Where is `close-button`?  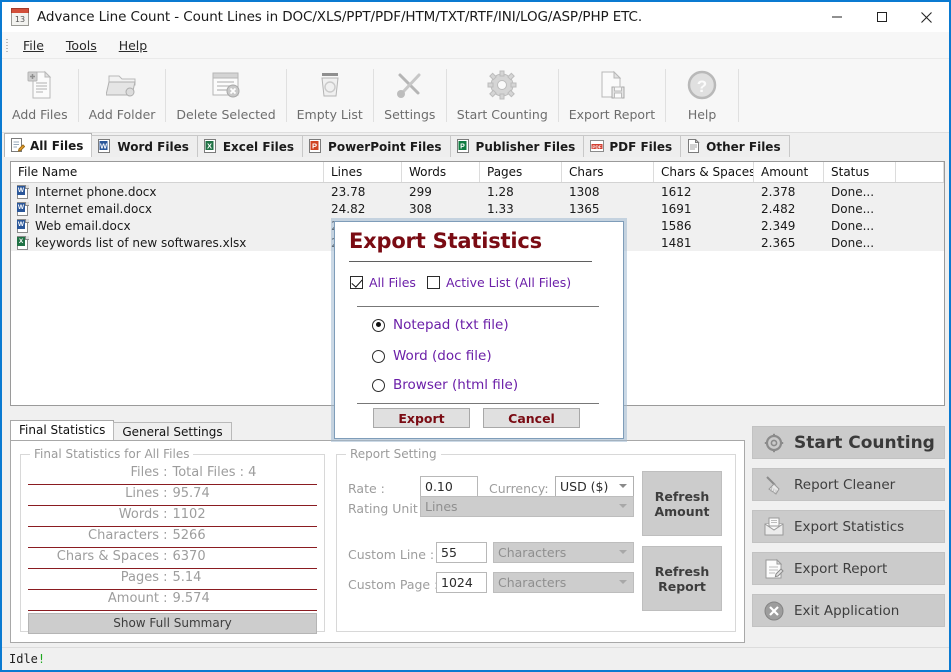 close-button is located at coordinates (926, 17).